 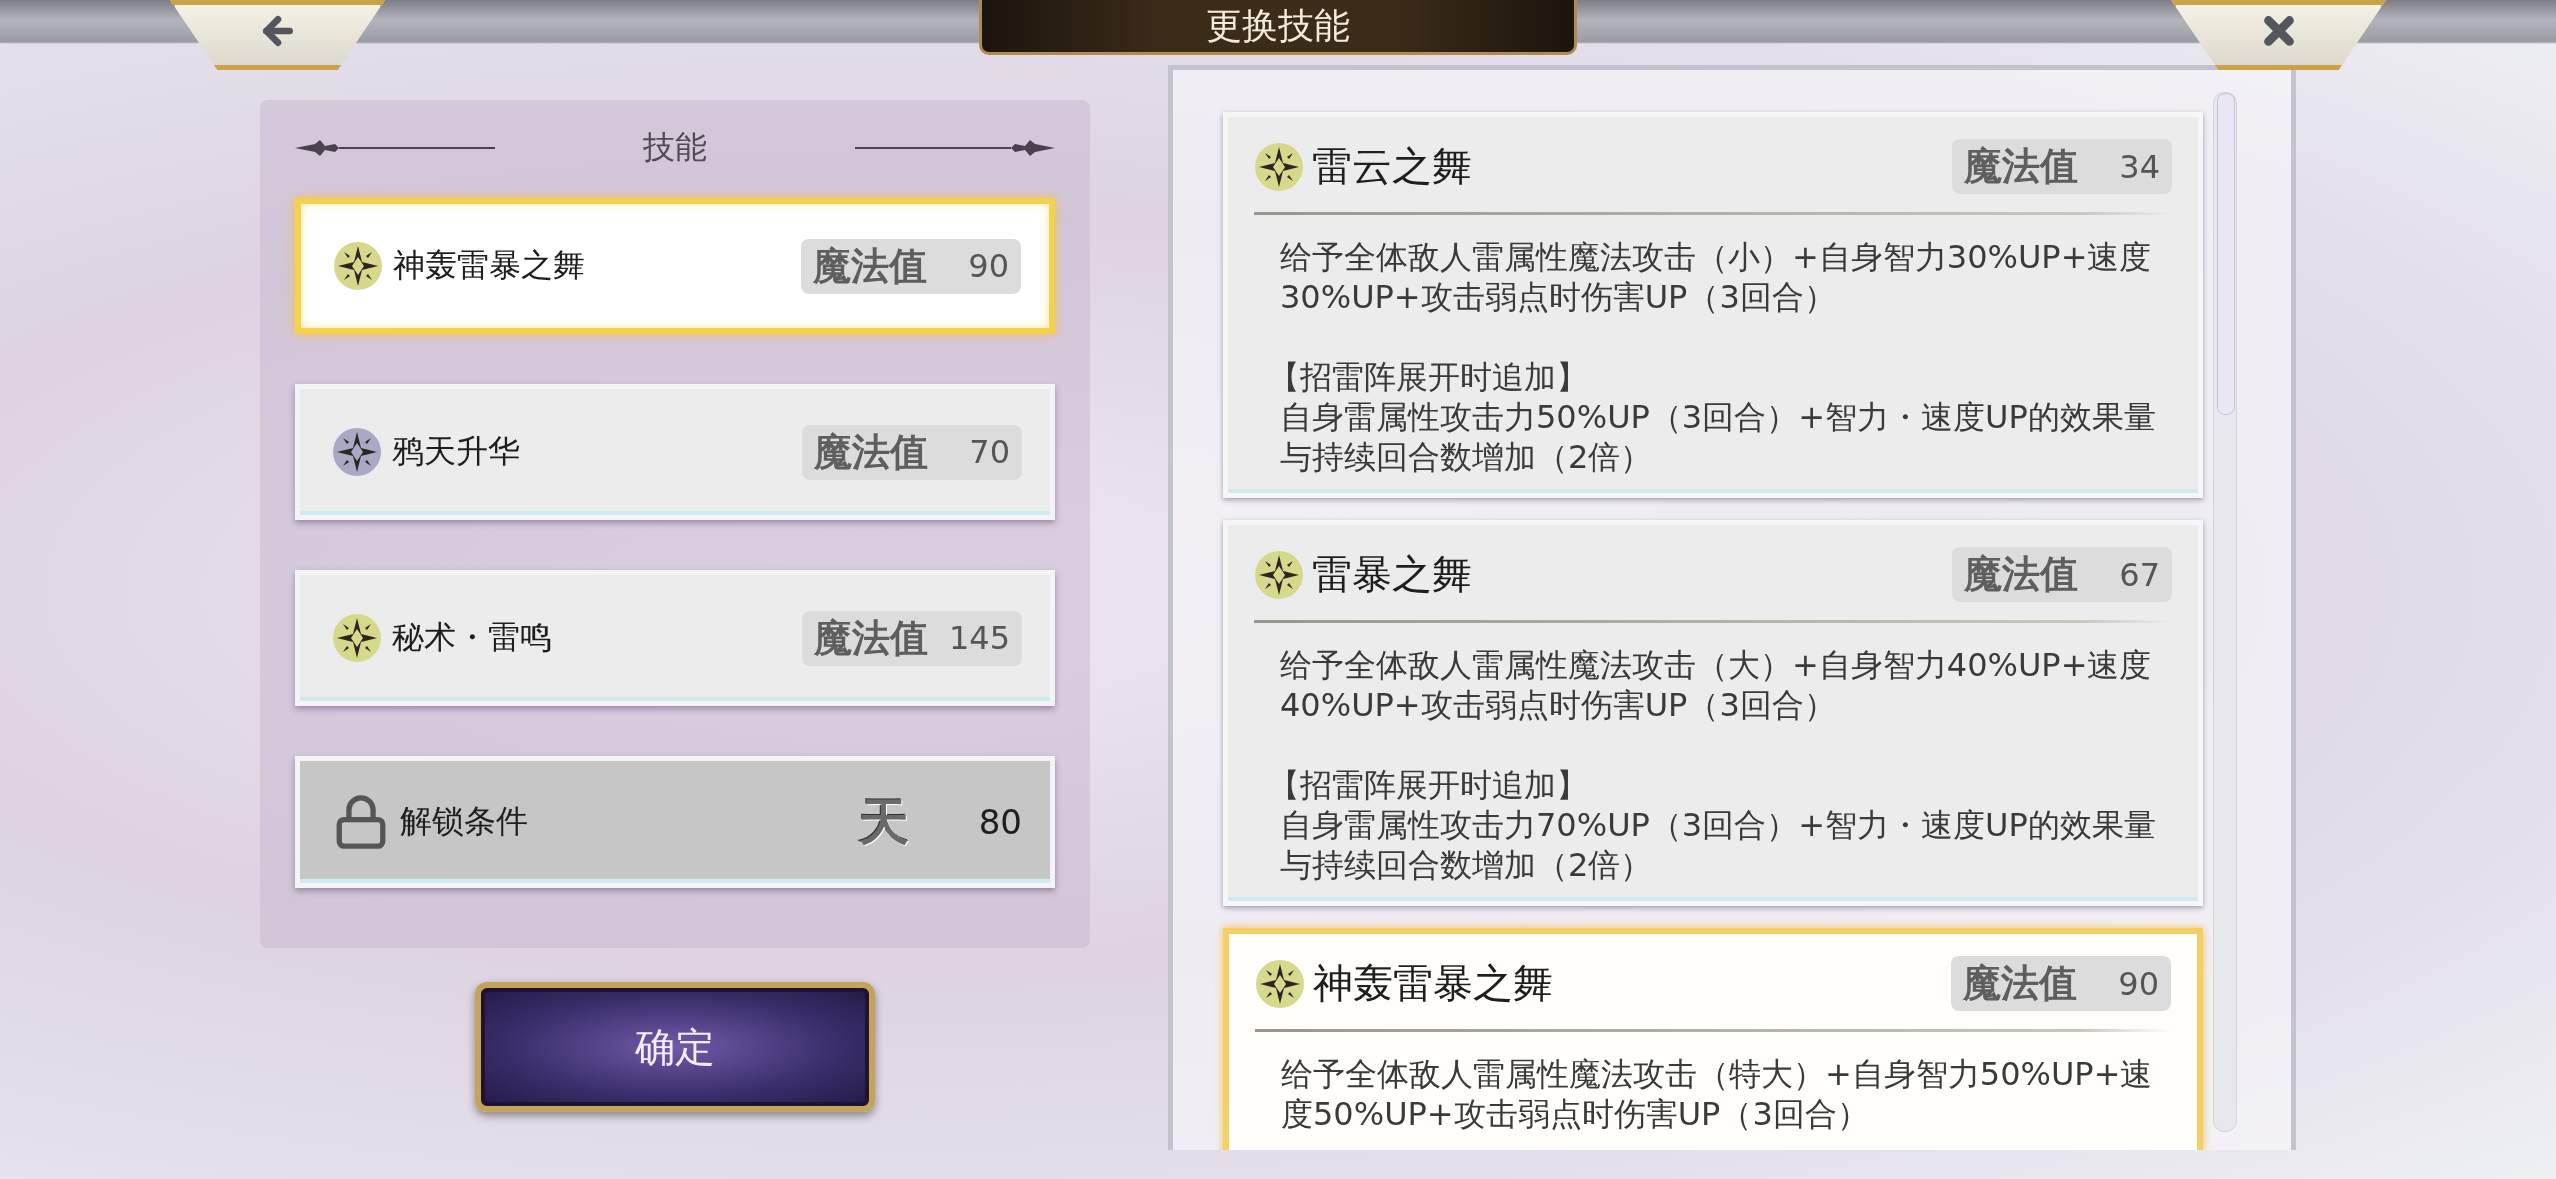 What do you see at coordinates (2139, 166) in the screenshot?
I see `mana-value: 34` at bounding box center [2139, 166].